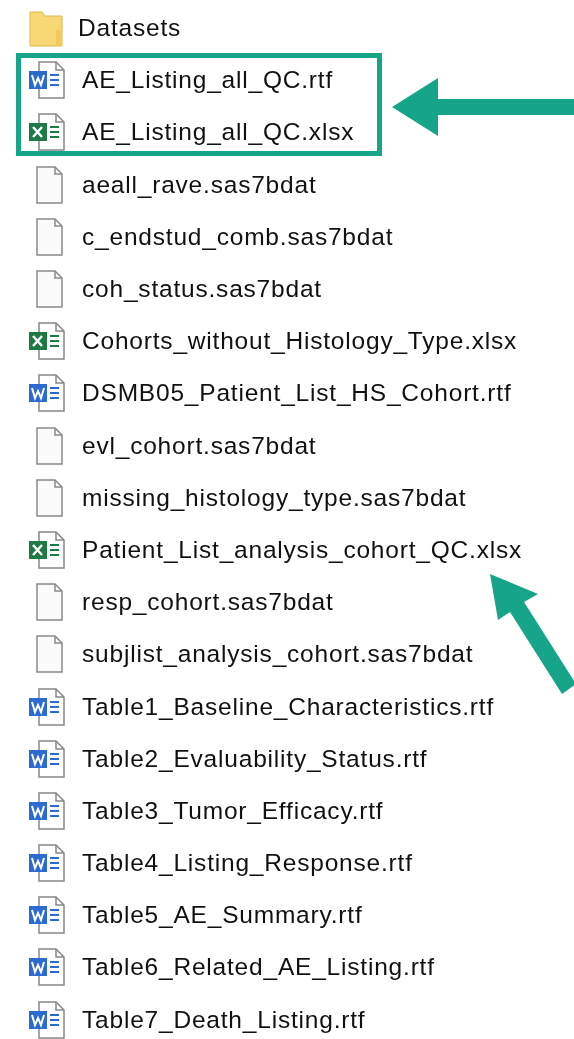 This screenshot has height=1039, width=574. Describe the element at coordinates (288, 706) in the screenshot. I see `file-name: Table1_Baseline_Characteristics.rtf` at that location.